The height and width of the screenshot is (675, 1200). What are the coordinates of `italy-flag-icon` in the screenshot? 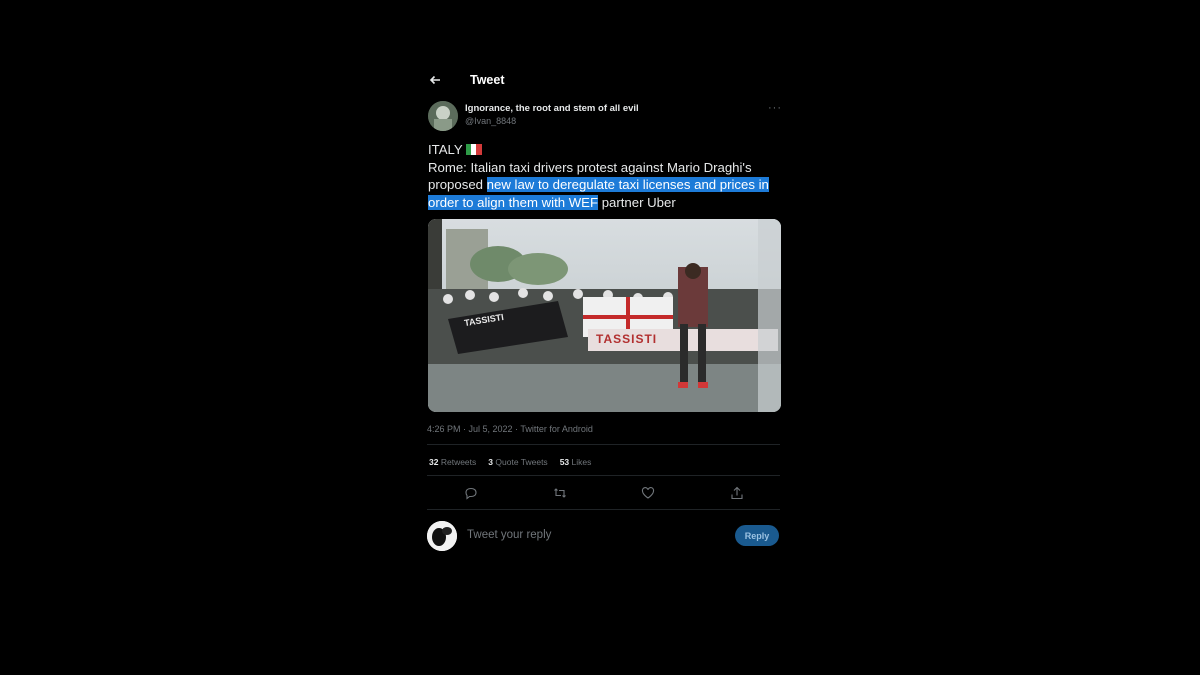 It's located at (473, 148).